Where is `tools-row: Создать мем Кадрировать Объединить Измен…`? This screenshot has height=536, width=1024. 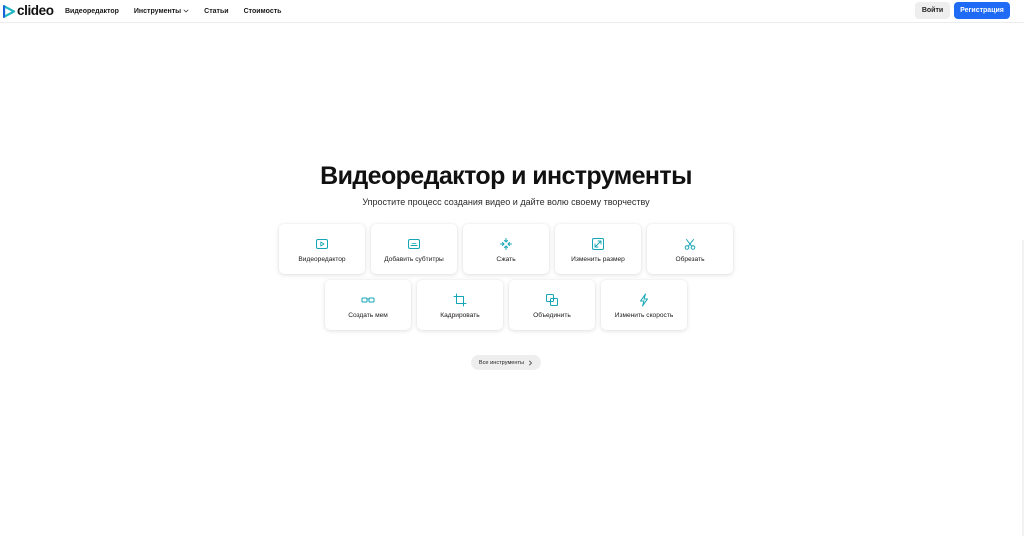
tools-row: Создать мем Кадрировать Объединить Измен… is located at coordinates (506, 305).